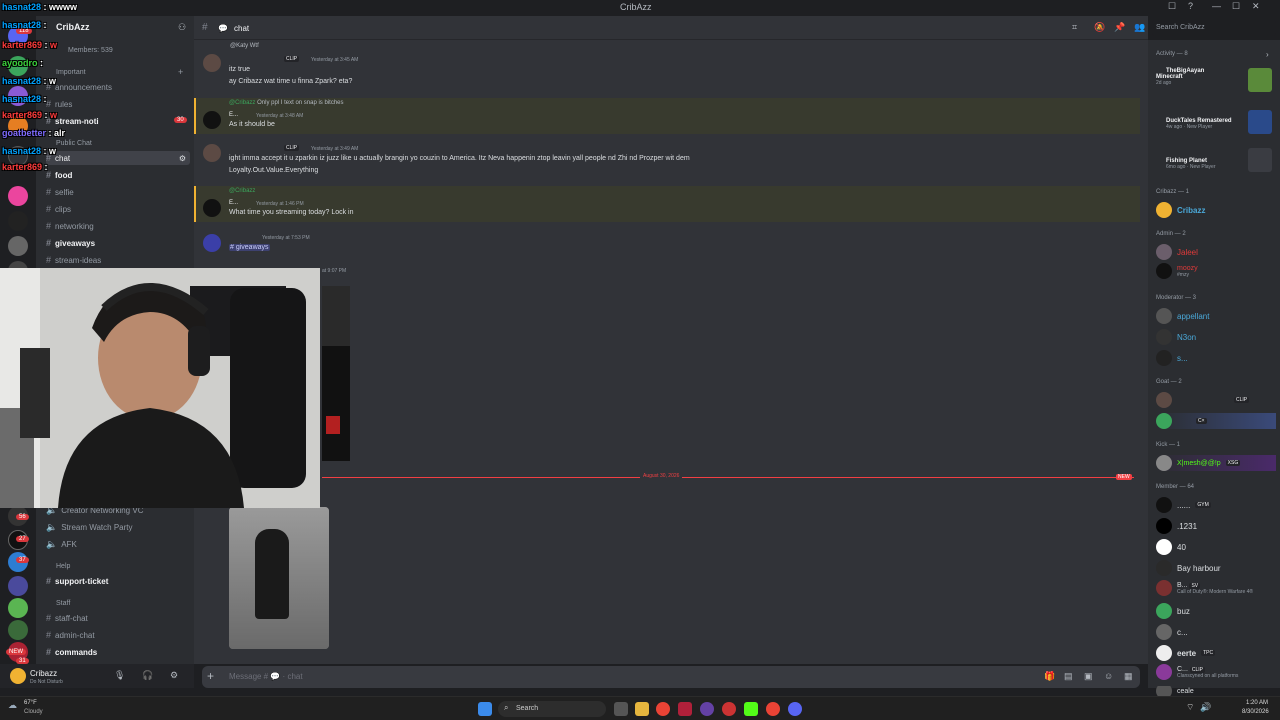  What do you see at coordinates (671, 677) in the screenshot?
I see `message-composer: + Message # 💬 · chat 🎁 ▤ ▣ ☺ ▦` at bounding box center [671, 677].